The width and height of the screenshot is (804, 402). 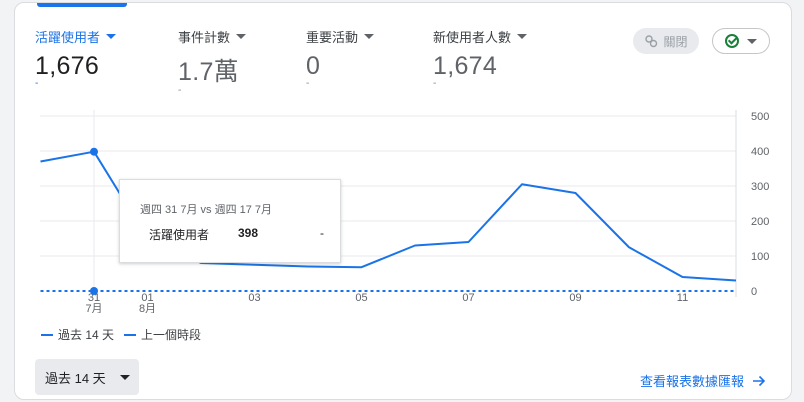 I want to click on x-axis: 317月018月03 05 07 09 11, so click(x=386, y=302).